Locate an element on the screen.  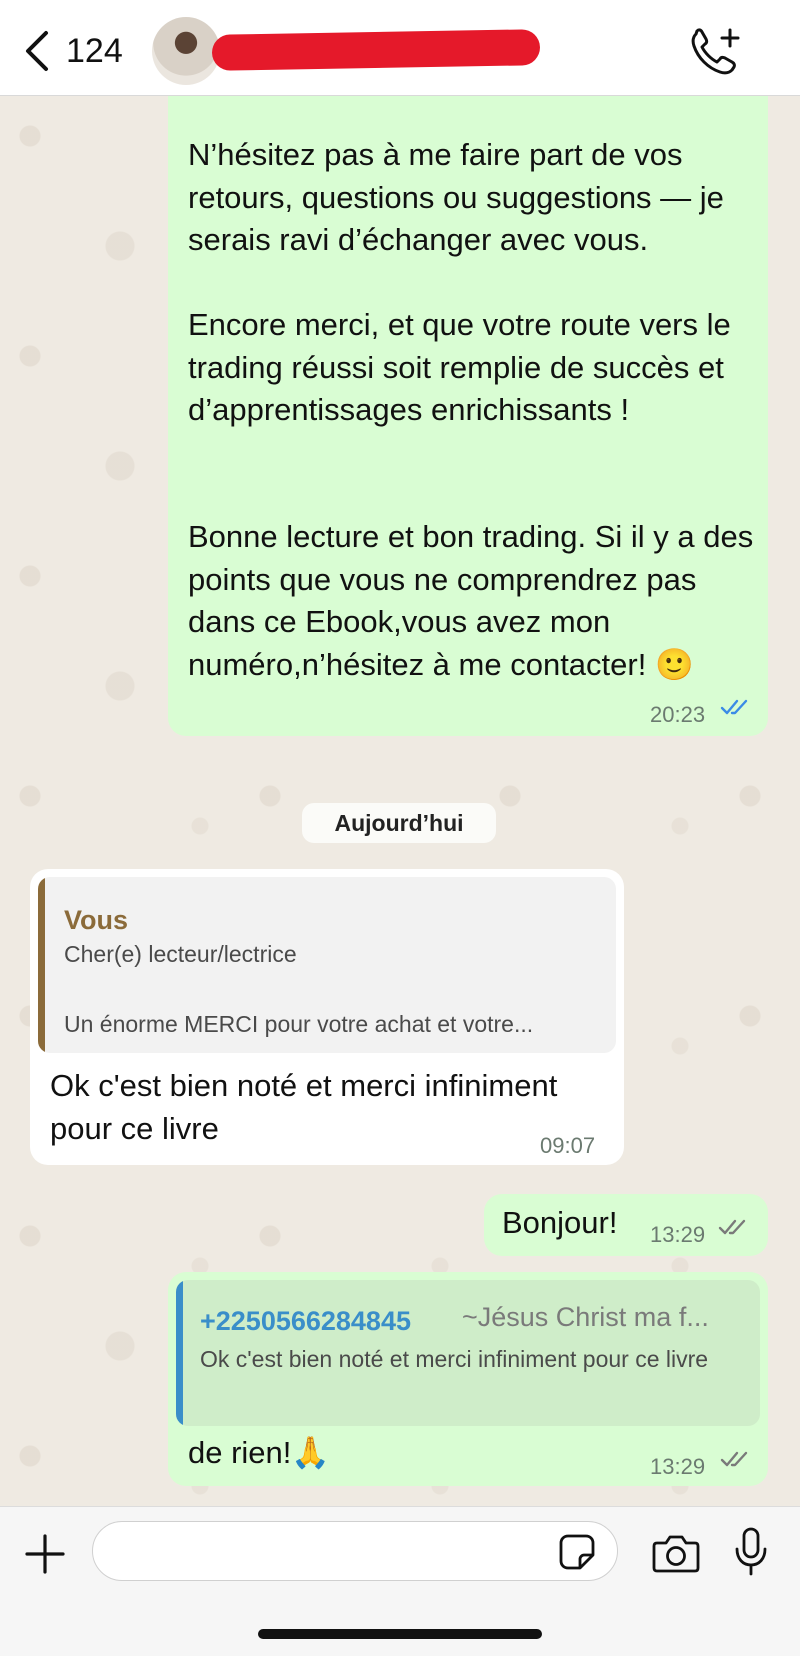
composer-bar is located at coordinates (400, 1581).